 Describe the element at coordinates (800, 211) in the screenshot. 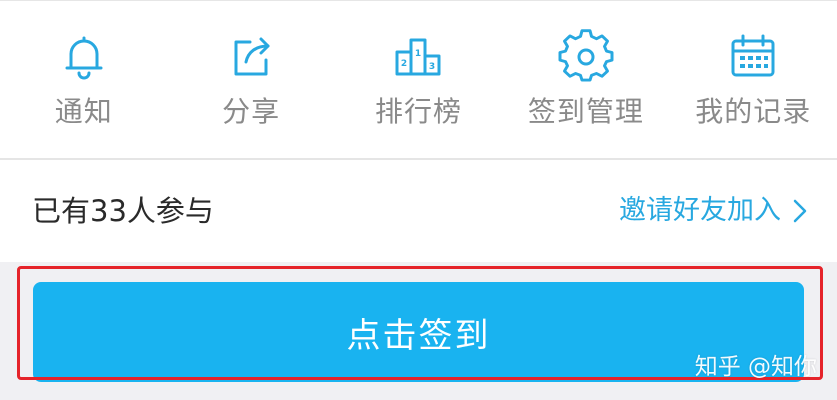

I see `chevron-right-icon` at that location.